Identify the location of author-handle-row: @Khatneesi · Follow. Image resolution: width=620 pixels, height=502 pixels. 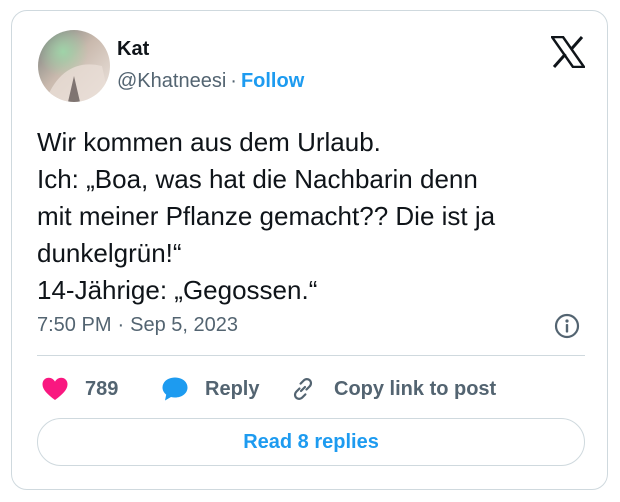
(210, 81).